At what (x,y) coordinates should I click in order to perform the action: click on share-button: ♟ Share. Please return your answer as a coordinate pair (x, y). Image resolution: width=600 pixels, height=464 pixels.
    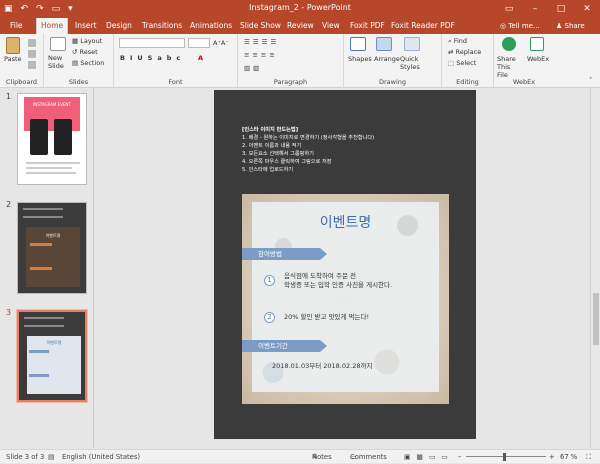
    Looking at the image, I should click on (570, 26).